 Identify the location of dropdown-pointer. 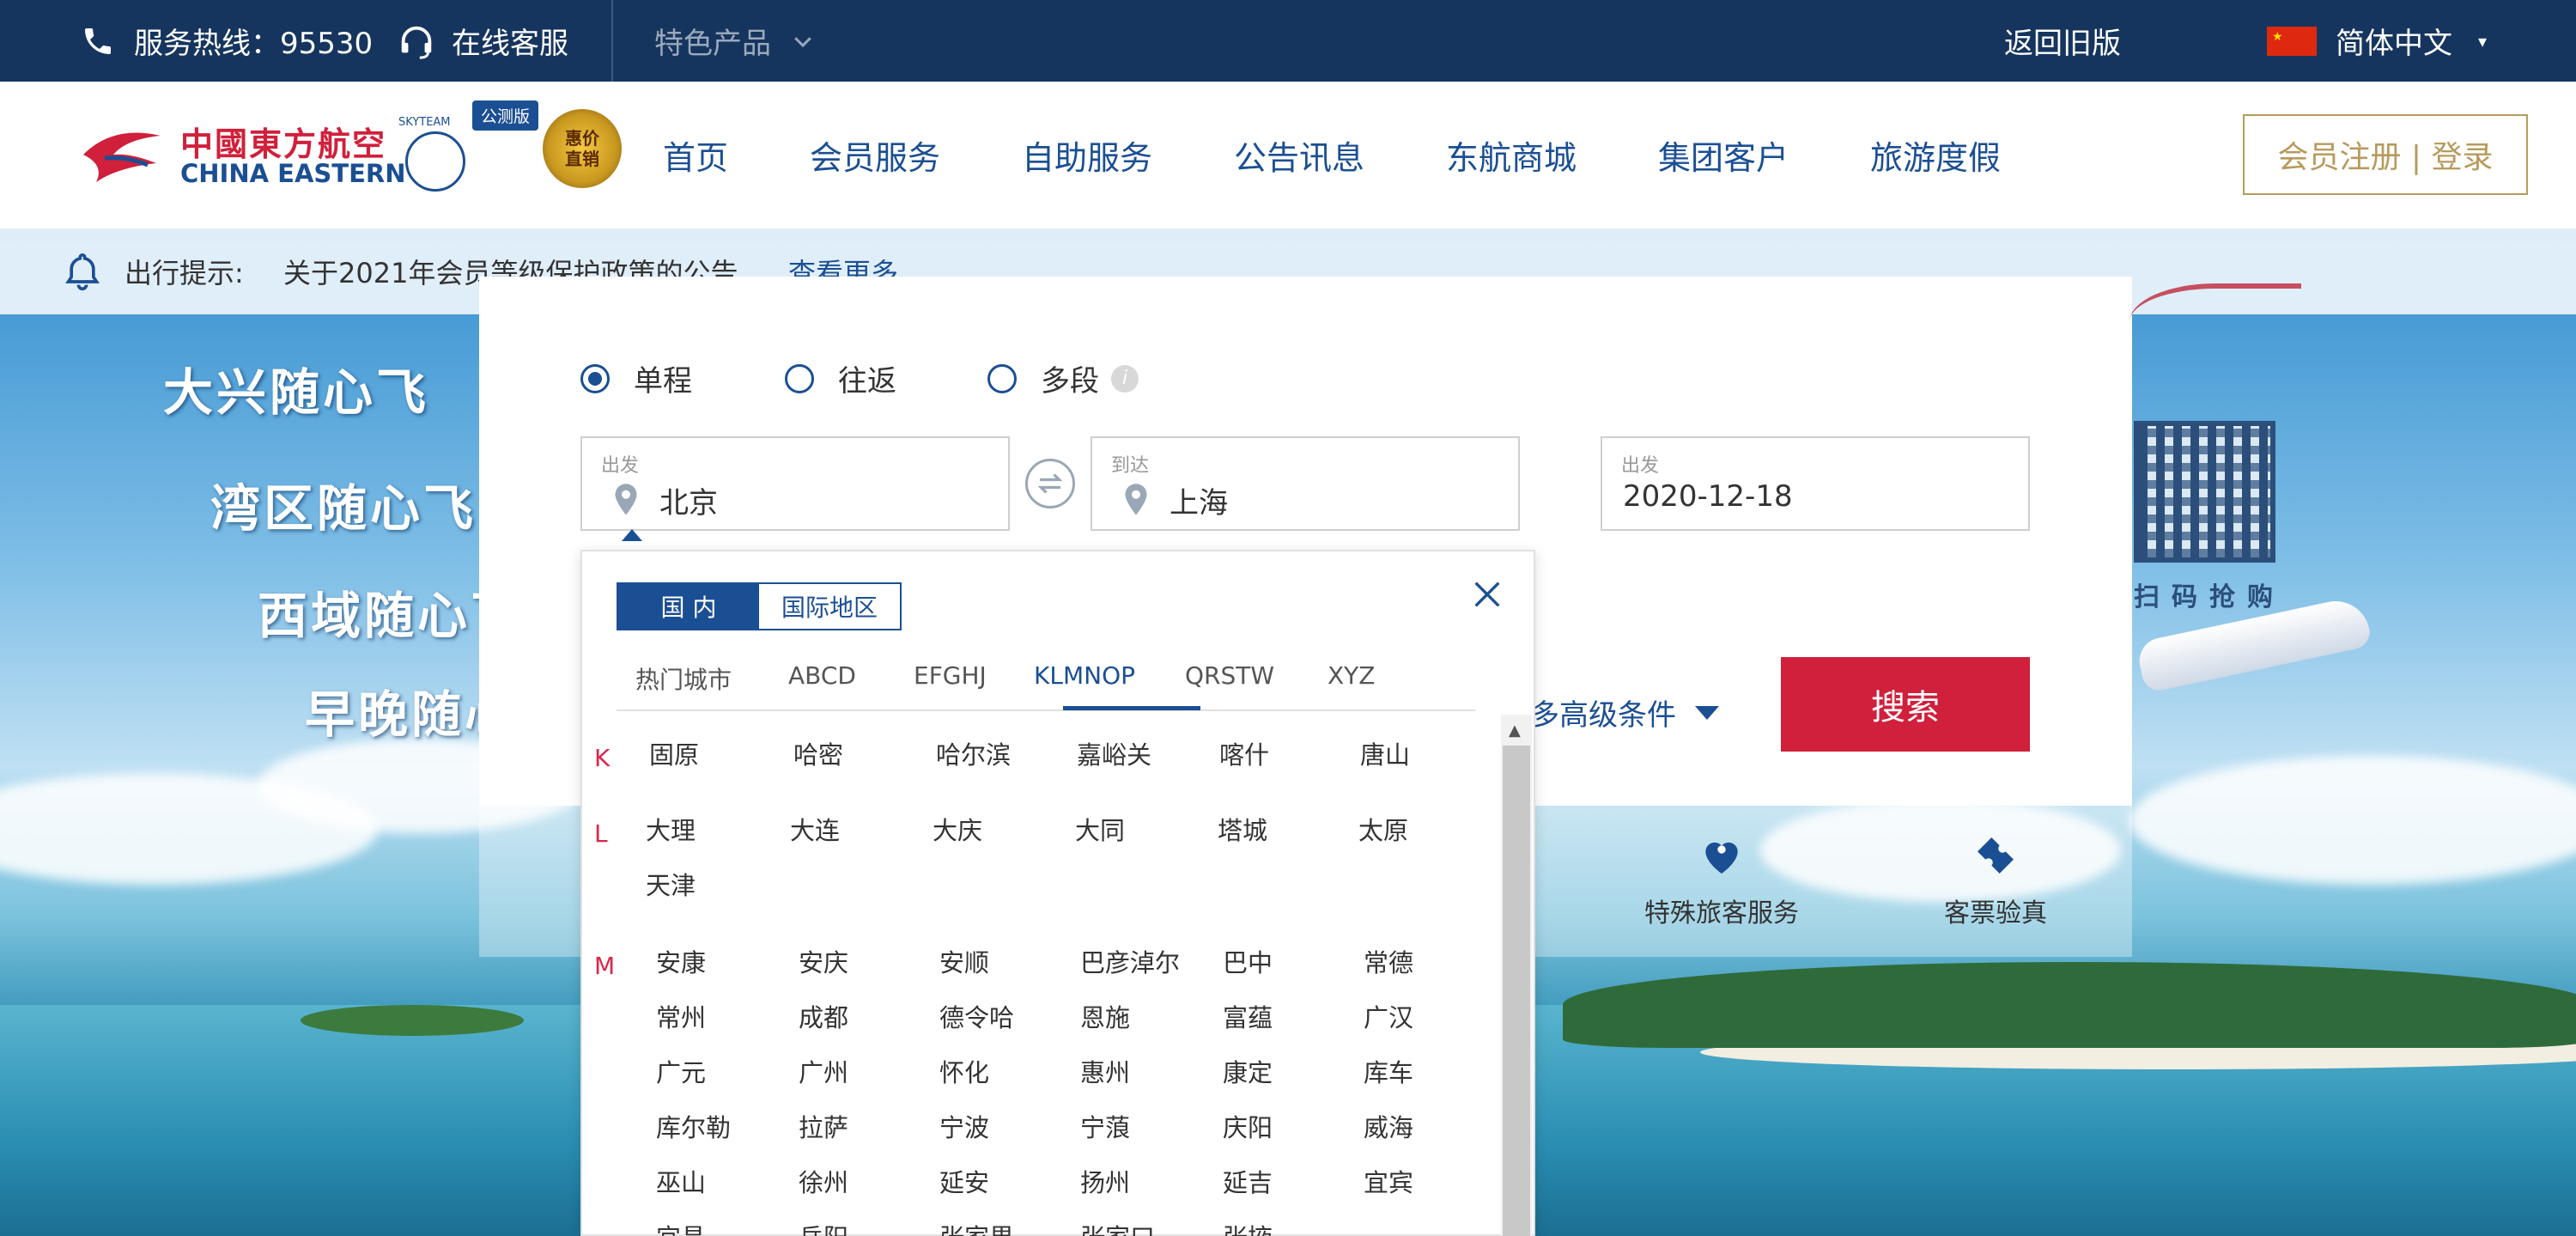
(632, 535).